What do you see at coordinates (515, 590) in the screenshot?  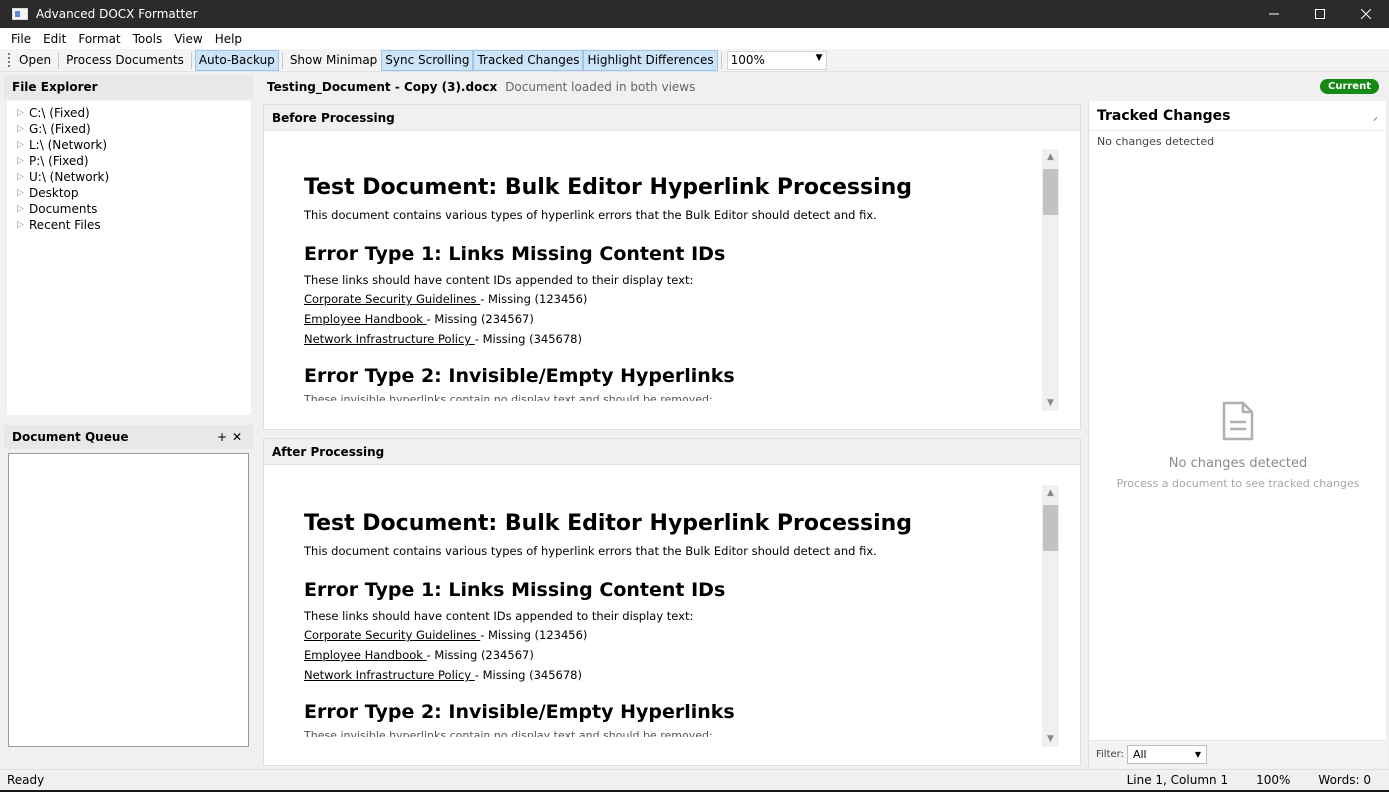 I see `doc-subheading: Error Type 1: Links Missing Content IDs` at bounding box center [515, 590].